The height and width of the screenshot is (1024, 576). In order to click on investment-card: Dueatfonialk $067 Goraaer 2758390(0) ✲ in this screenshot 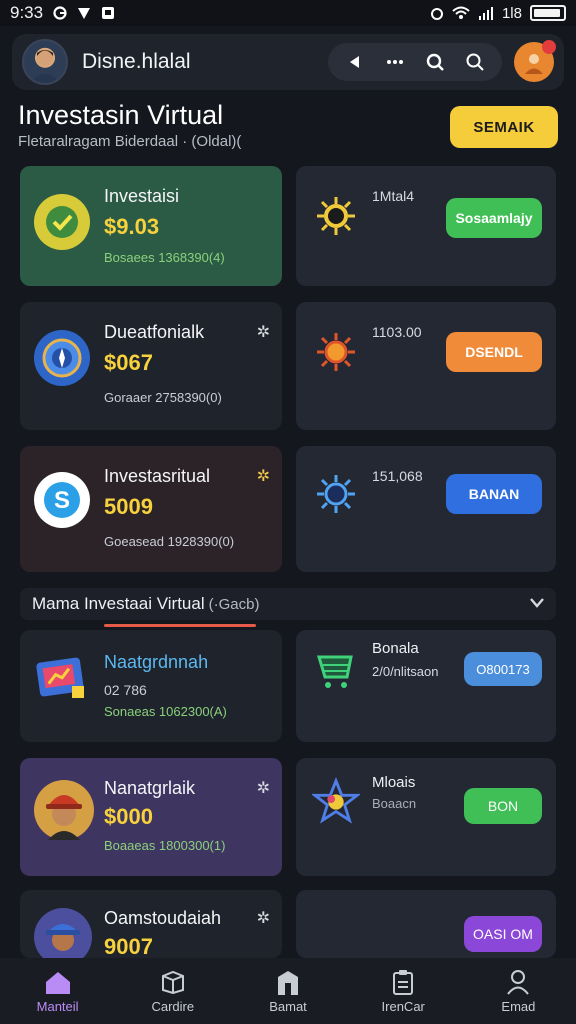, I will do `click(151, 366)`.